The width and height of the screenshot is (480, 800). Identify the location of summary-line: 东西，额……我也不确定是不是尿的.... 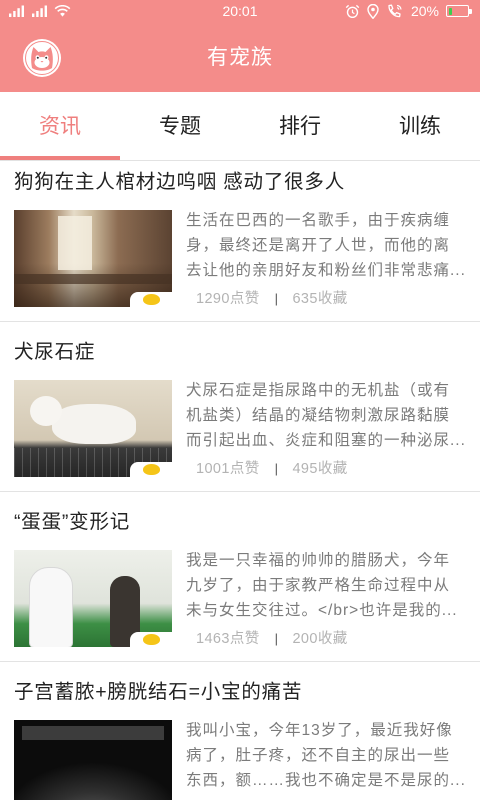
(326, 780).